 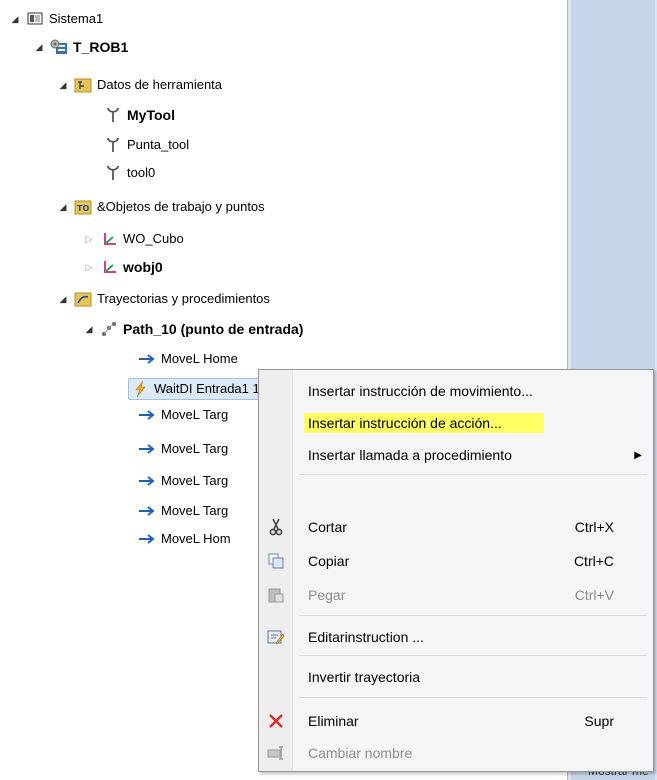 What do you see at coordinates (333, 721) in the screenshot?
I see `menu-item-label: Eliminar` at bounding box center [333, 721].